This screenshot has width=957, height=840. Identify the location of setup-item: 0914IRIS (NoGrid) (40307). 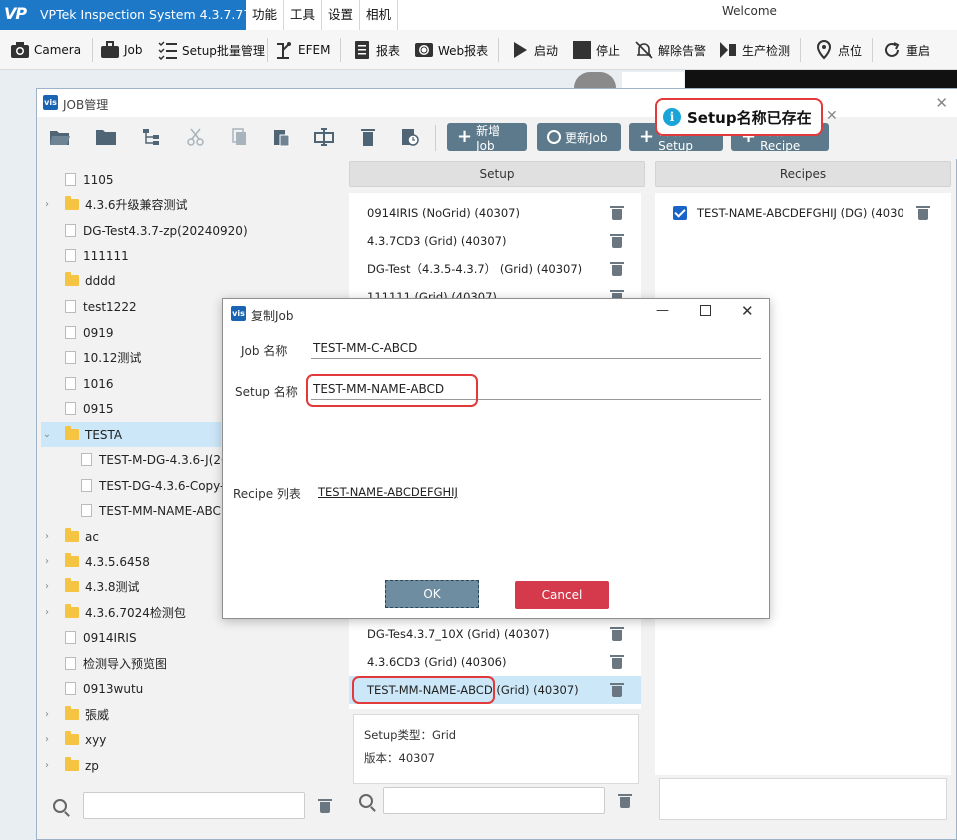
(495, 213).